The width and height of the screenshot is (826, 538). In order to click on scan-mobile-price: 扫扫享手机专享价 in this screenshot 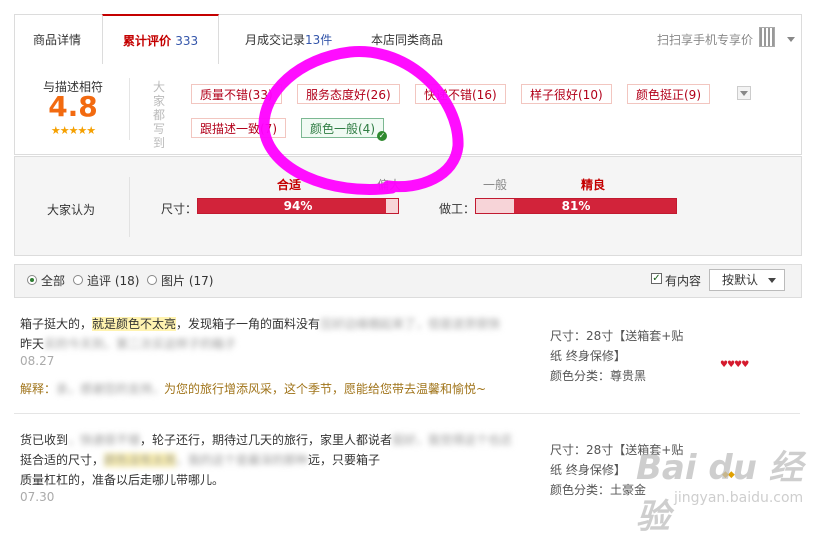, I will do `click(705, 40)`.